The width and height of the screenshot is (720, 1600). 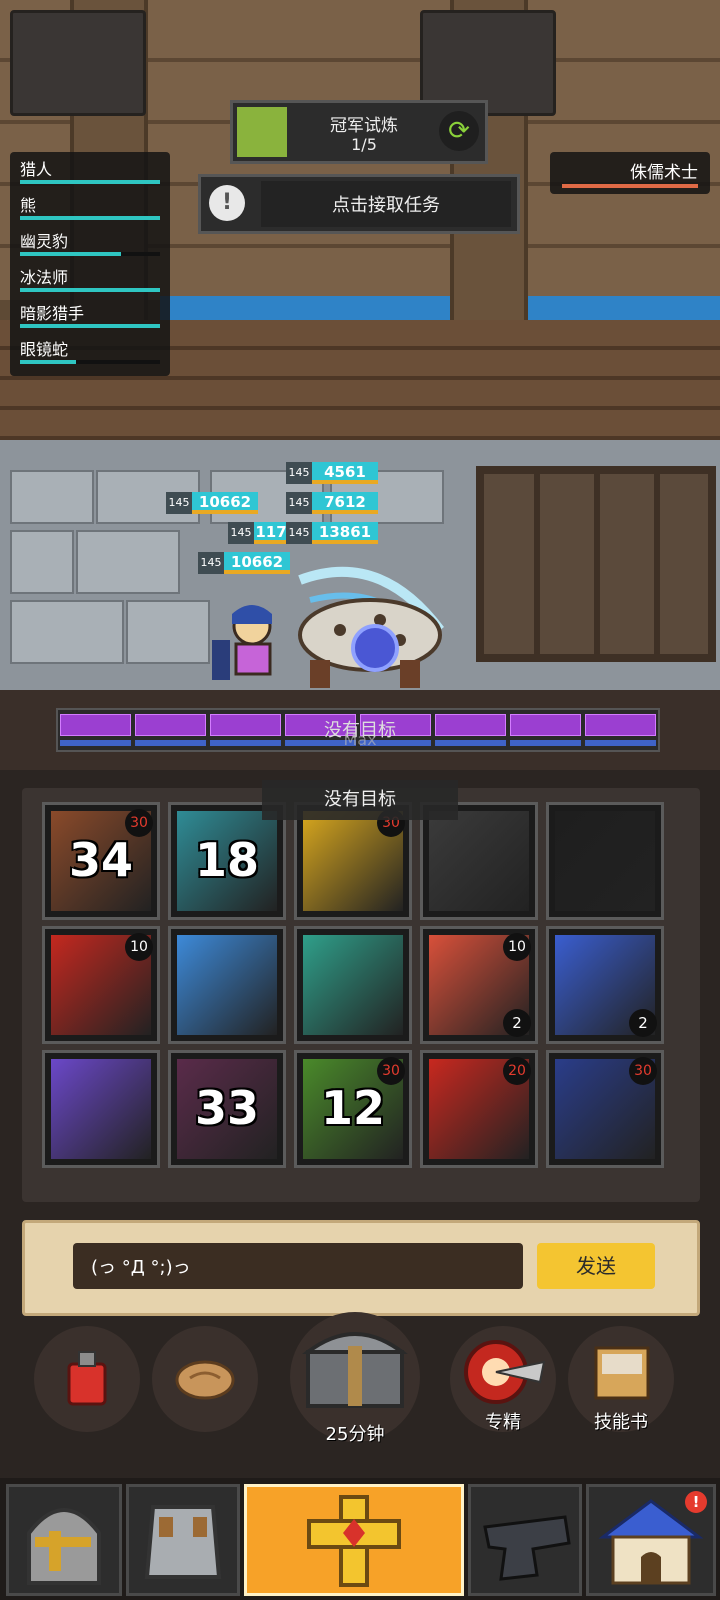 What do you see at coordinates (596, 1266) in the screenshot?
I see `send-button: 发送` at bounding box center [596, 1266].